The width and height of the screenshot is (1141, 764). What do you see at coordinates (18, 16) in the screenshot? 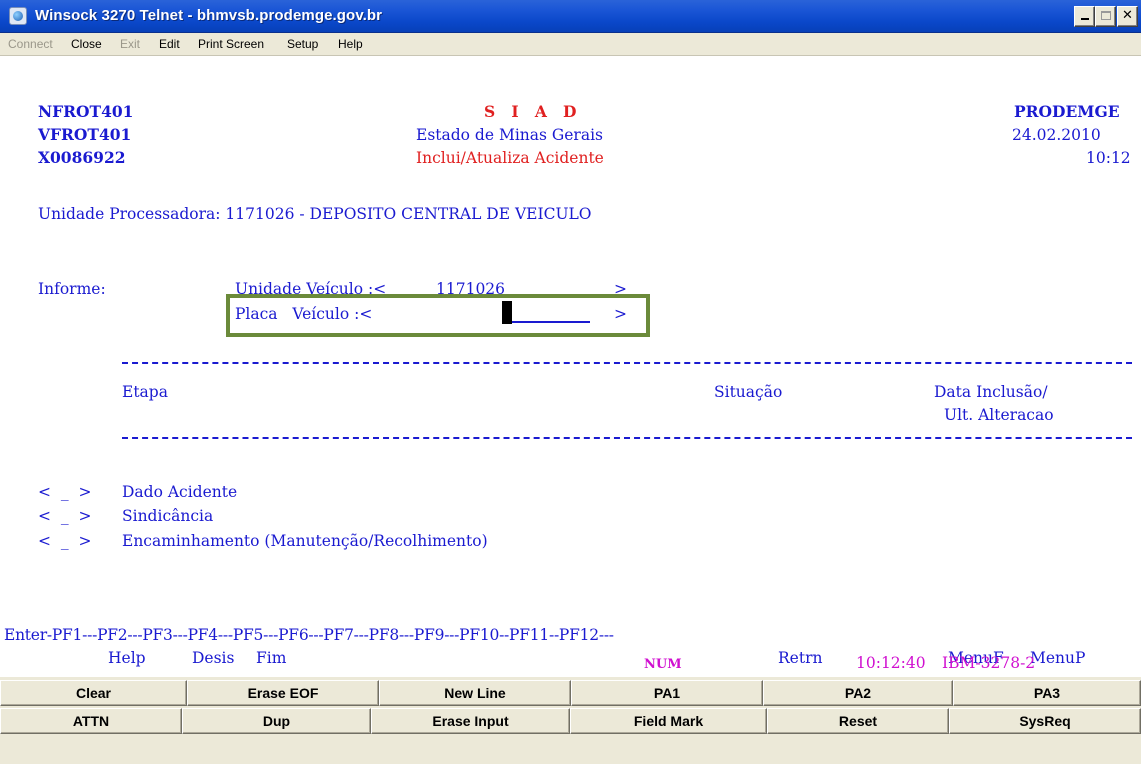
I see `app-icon` at bounding box center [18, 16].